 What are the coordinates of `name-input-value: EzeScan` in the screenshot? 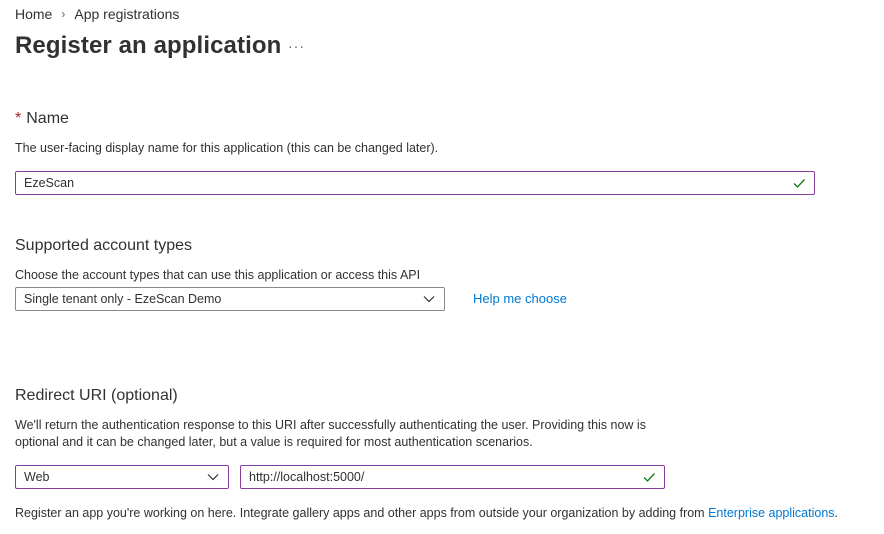 It's located at (49, 183).